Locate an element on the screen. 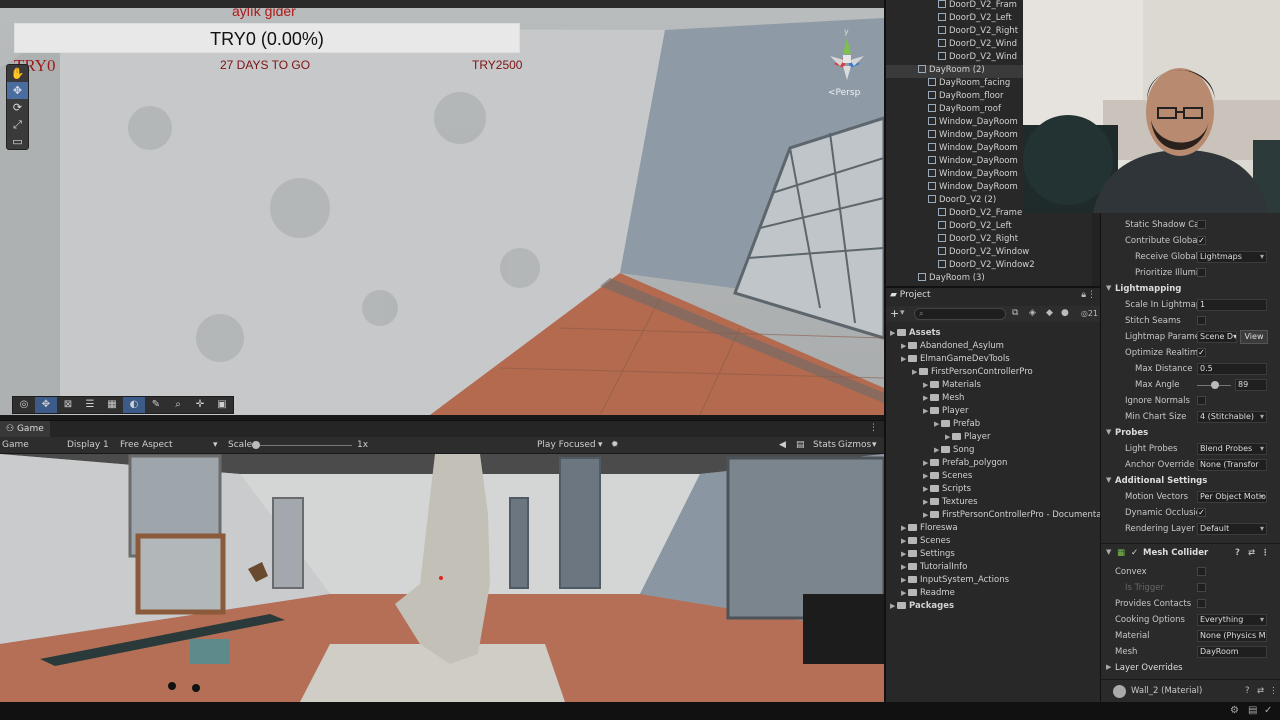 This screenshot has height=720, width=1280. layer-overrides-section: ▶ Layer Overrides is located at coordinates (1190, 668).